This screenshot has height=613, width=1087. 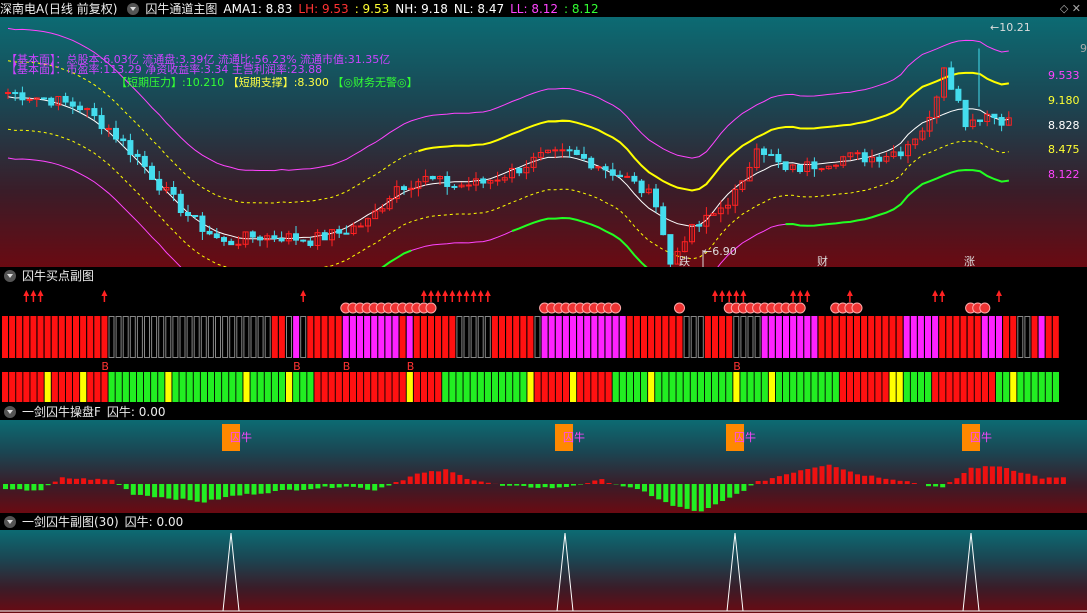 What do you see at coordinates (58, 8) in the screenshot?
I see `stock-title: 深南电A(日线 前复权)` at bounding box center [58, 8].